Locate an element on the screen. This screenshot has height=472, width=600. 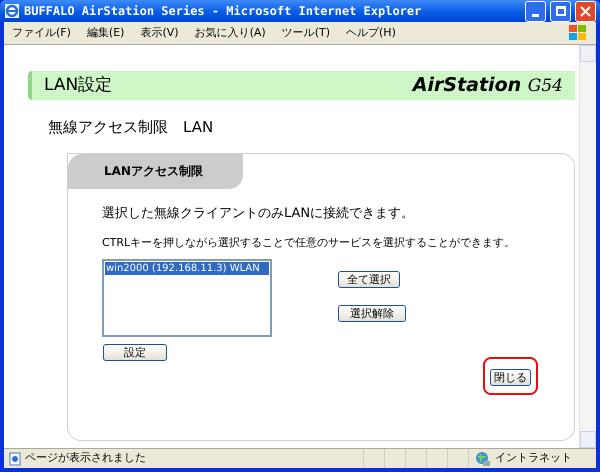
menu-item: 表示(V) is located at coordinates (159, 33).